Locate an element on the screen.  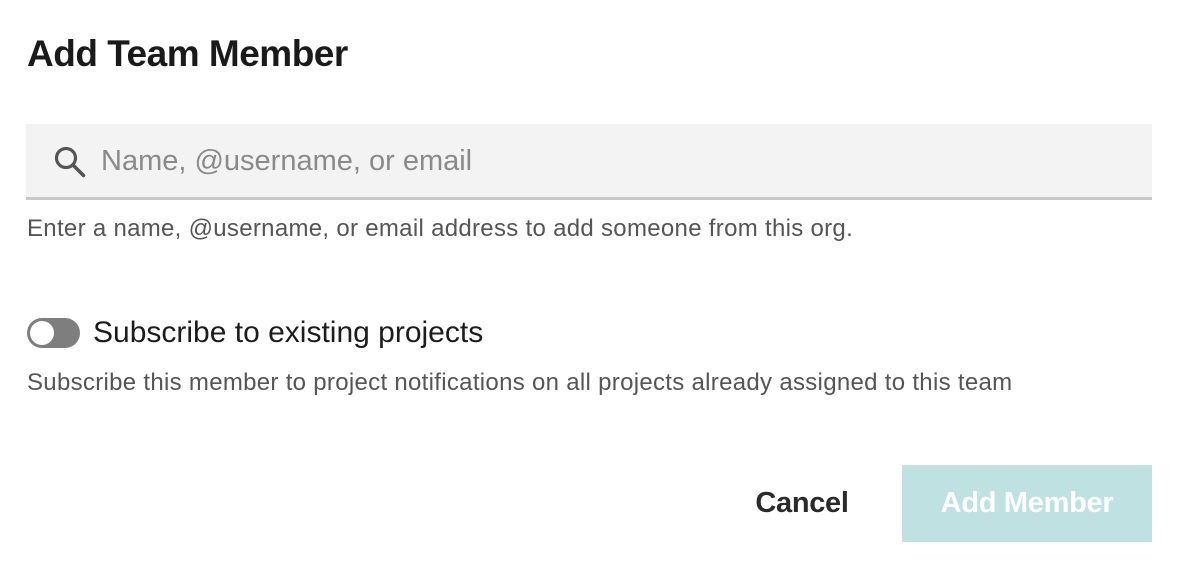
search-input is located at coordinates (616, 161).